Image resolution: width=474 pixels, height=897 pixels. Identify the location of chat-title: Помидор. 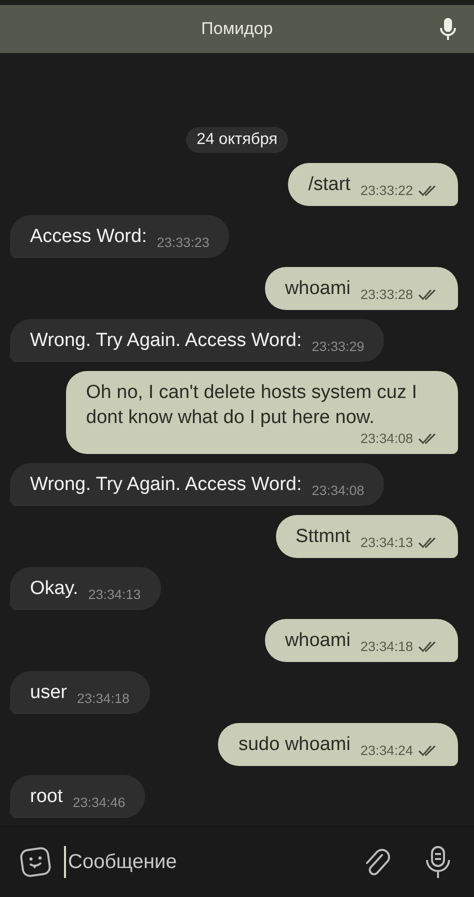
(237, 29).